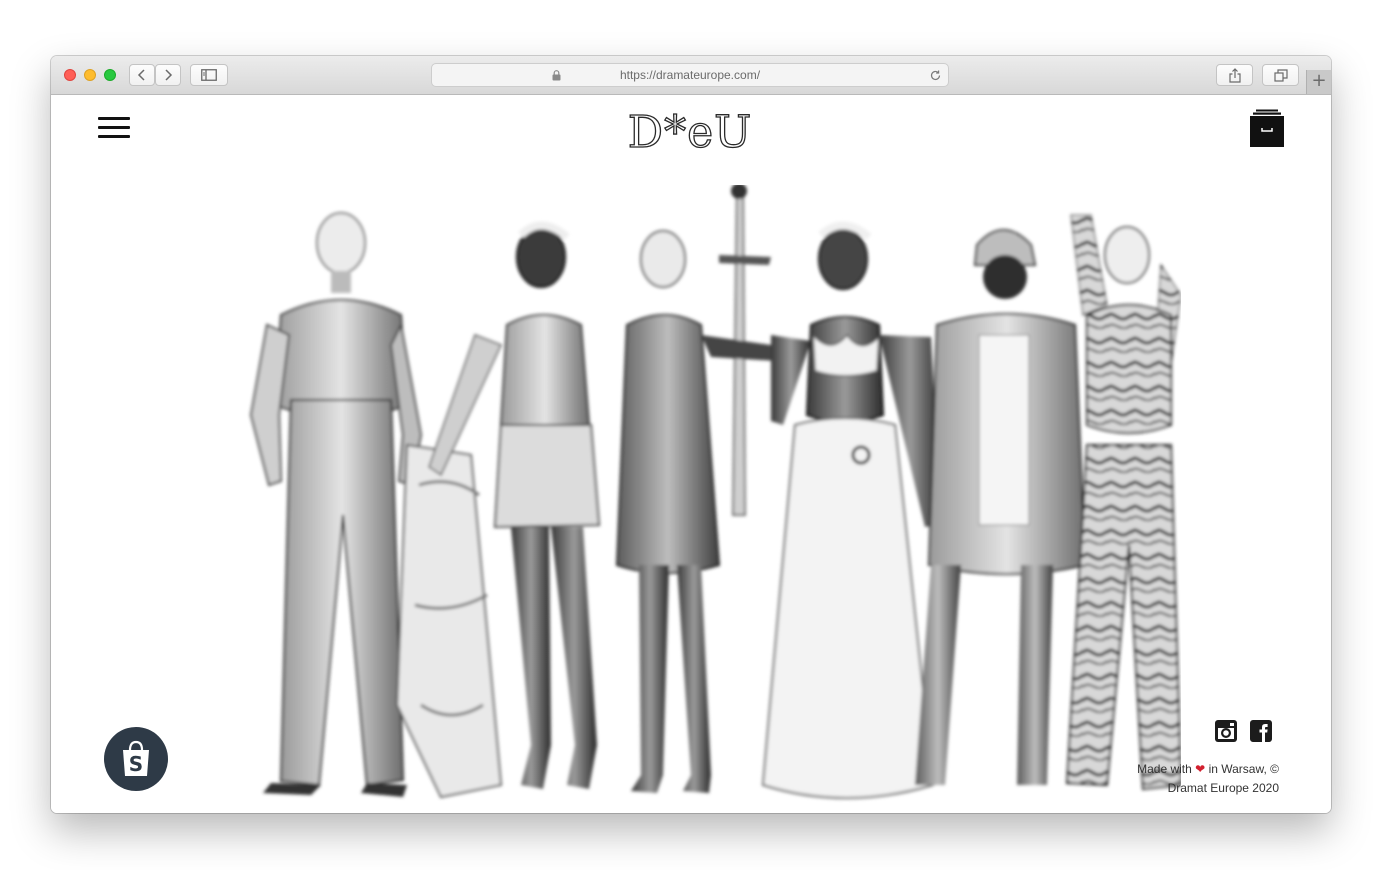 This screenshot has width=1382, height=870. I want to click on site-logo: D*eU, so click(690, 129).